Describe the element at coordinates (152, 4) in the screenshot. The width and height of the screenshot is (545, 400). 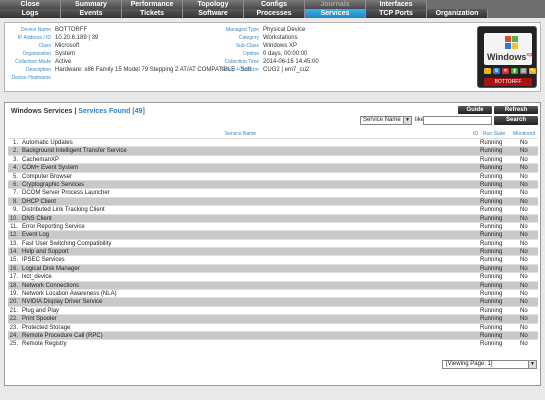
I see `tab-performance: Performance` at that location.